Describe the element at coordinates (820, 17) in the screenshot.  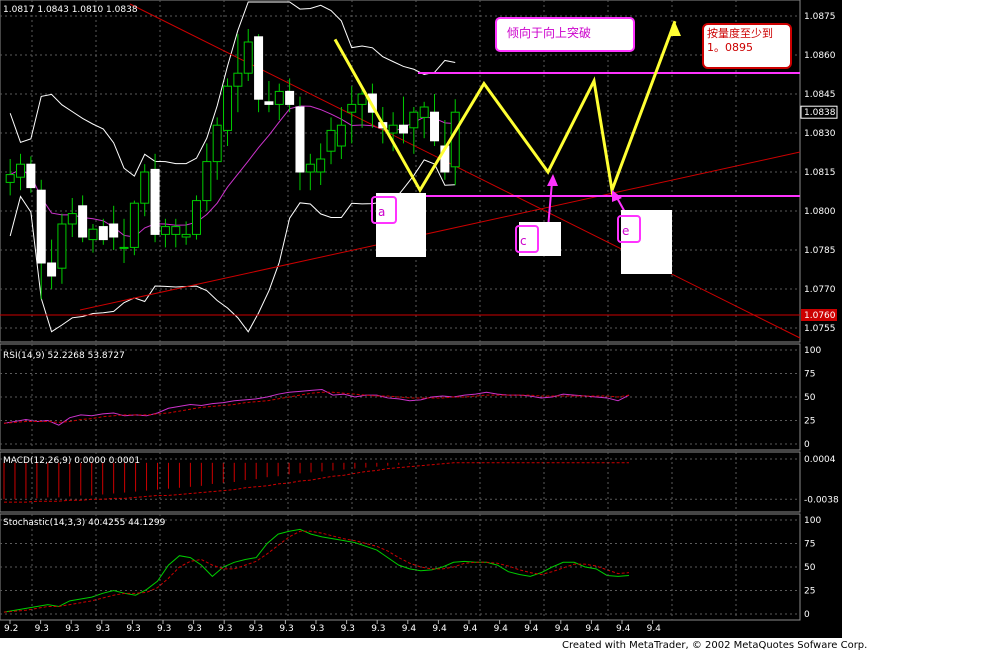
I see `price-tick-label: 1.0875` at that location.